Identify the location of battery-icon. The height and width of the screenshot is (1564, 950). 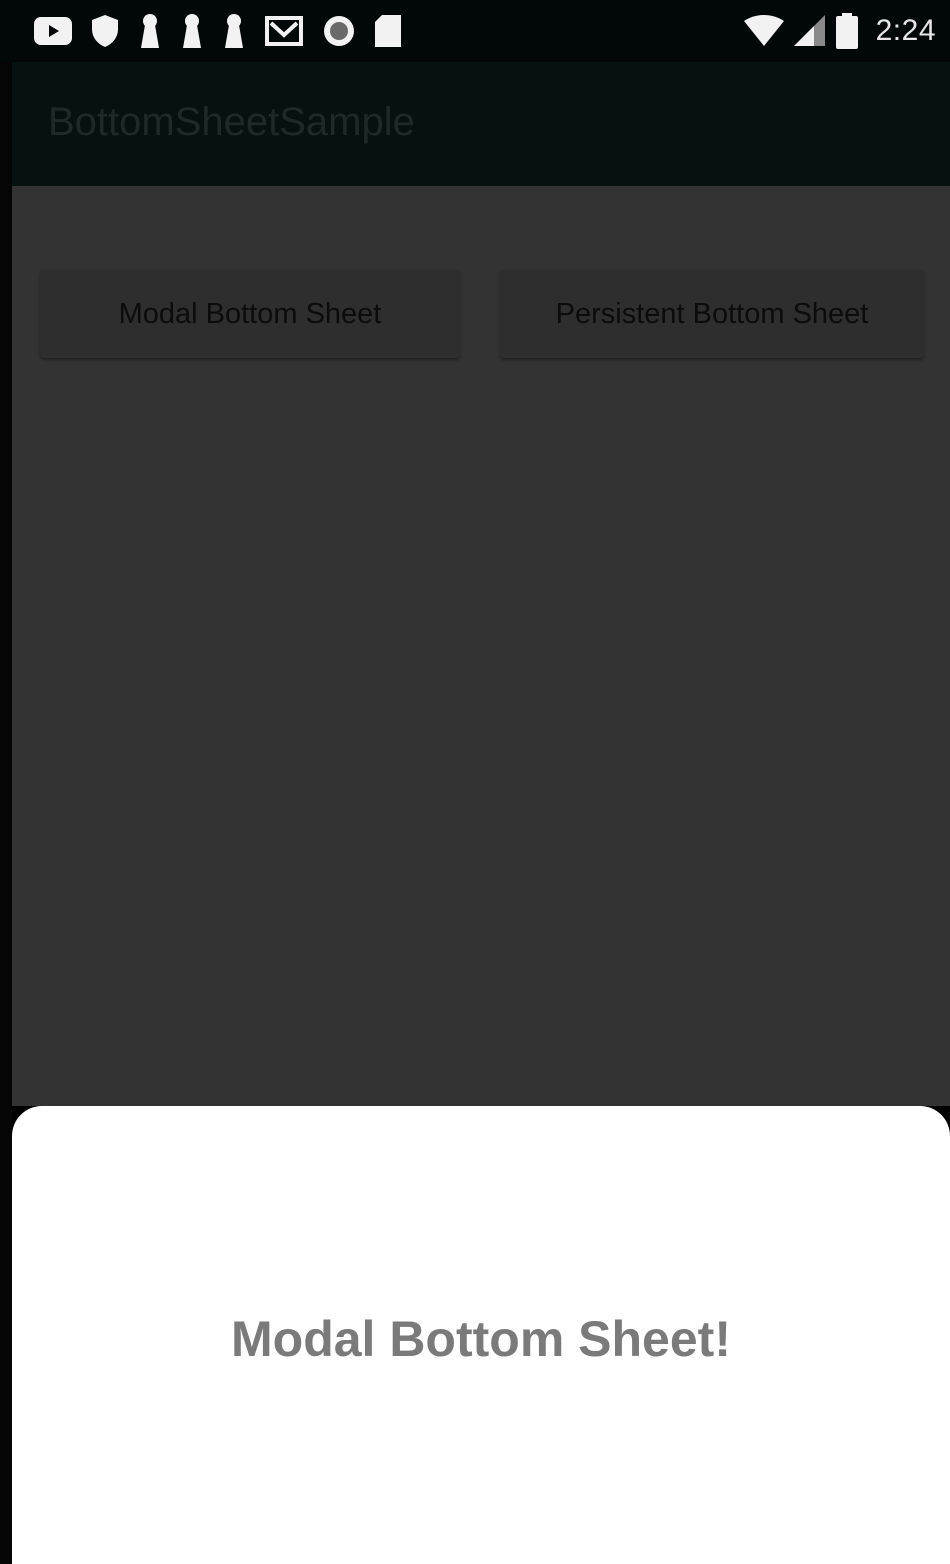
(846, 31).